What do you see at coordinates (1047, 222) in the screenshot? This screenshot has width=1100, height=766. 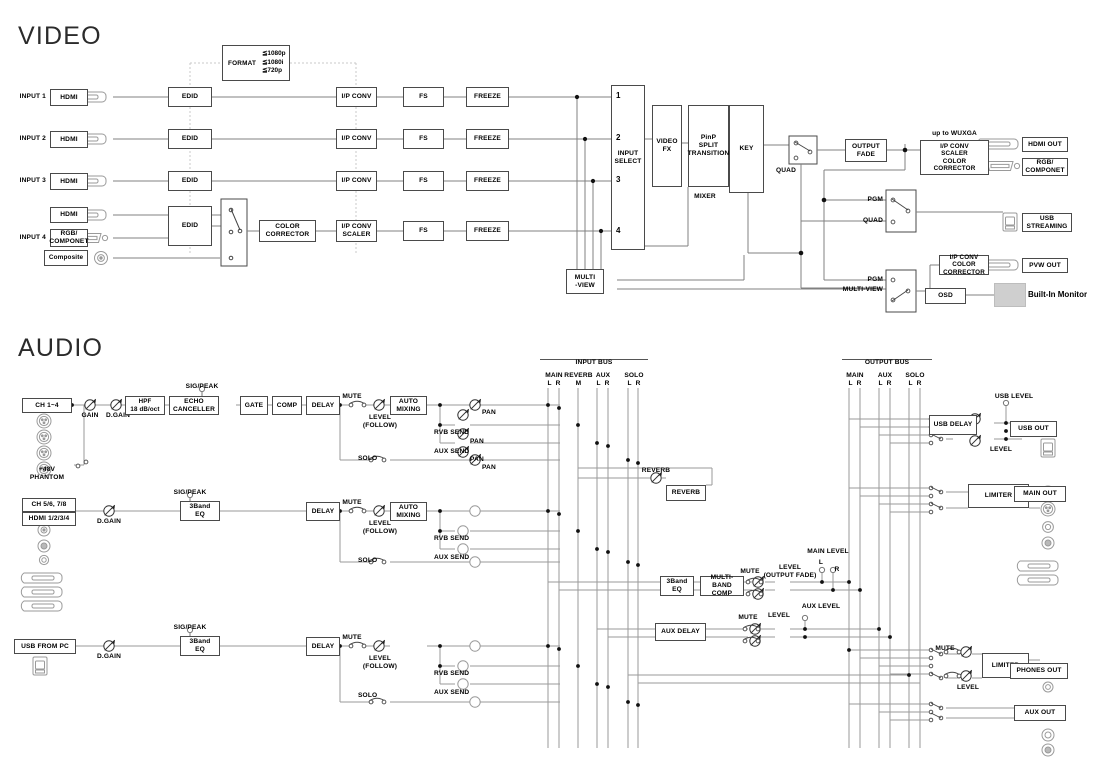 I see `usb-streaming-label: USB STREAMING` at bounding box center [1047, 222].